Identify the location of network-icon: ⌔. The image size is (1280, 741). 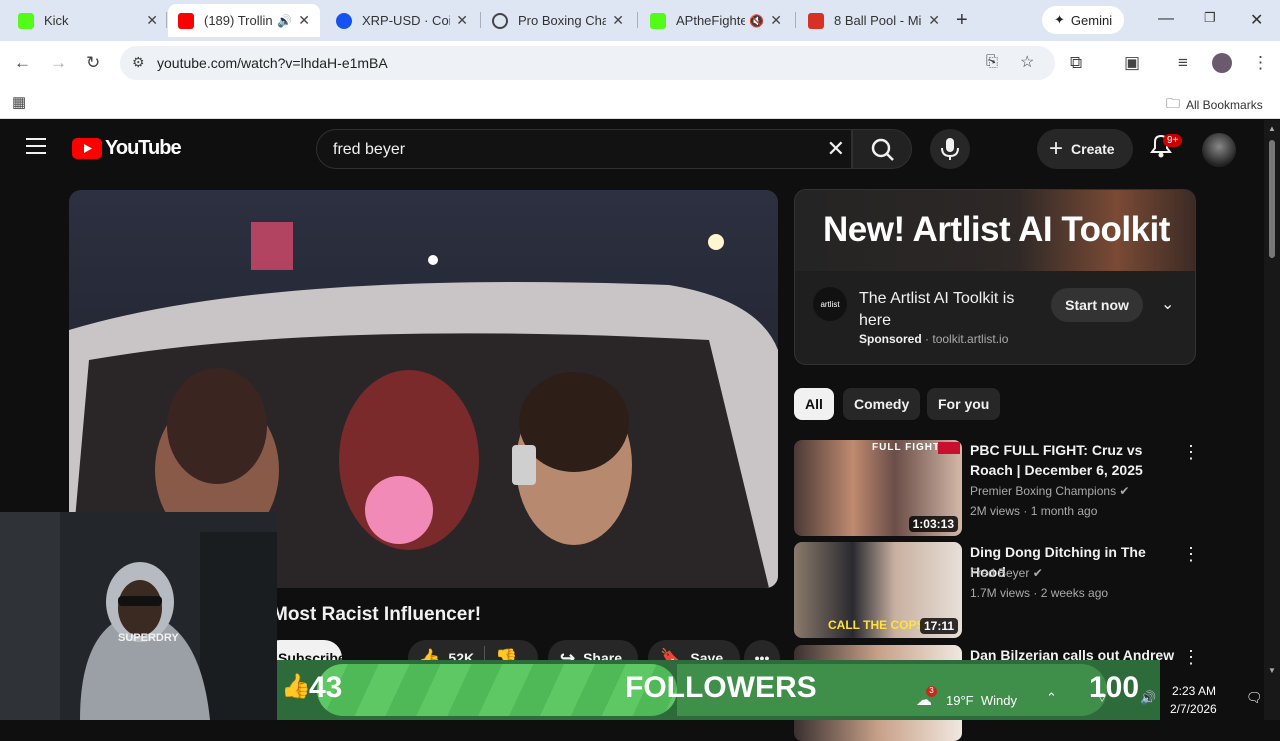
(1102, 698).